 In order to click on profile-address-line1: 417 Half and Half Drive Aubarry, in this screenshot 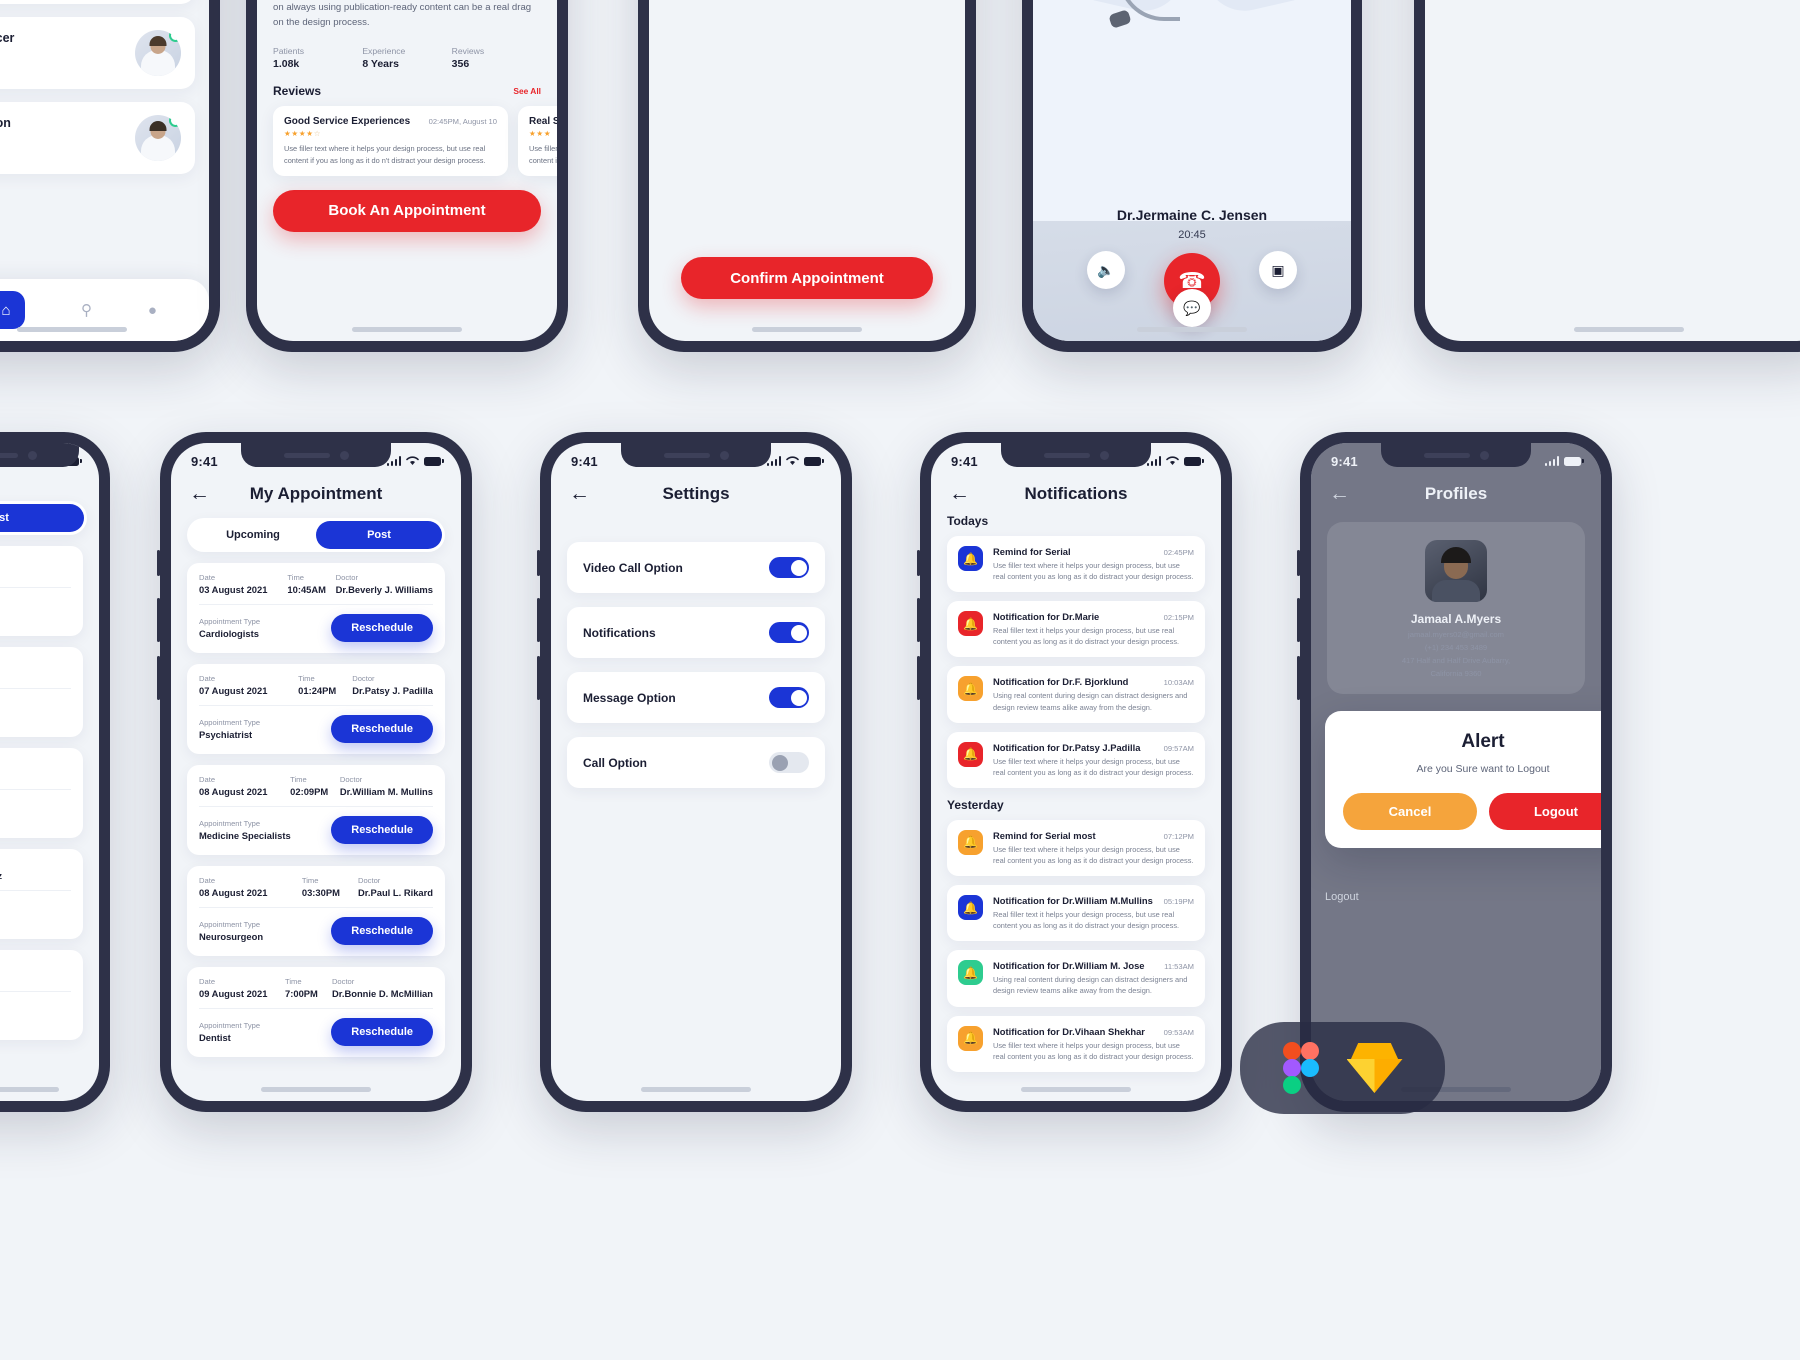, I will do `click(1456, 660)`.